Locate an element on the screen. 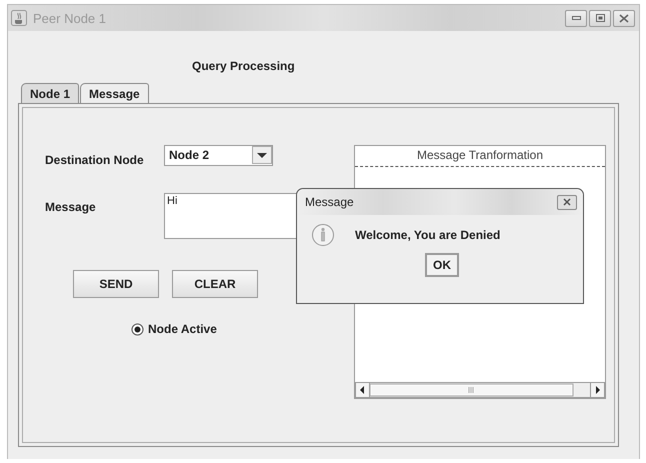 The image size is (646, 463). maximize-button is located at coordinates (600, 18).